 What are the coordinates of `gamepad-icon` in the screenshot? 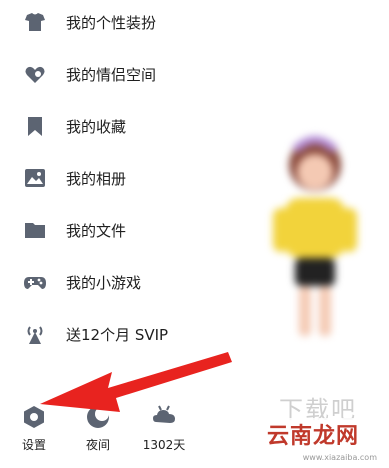 It's located at (35, 282).